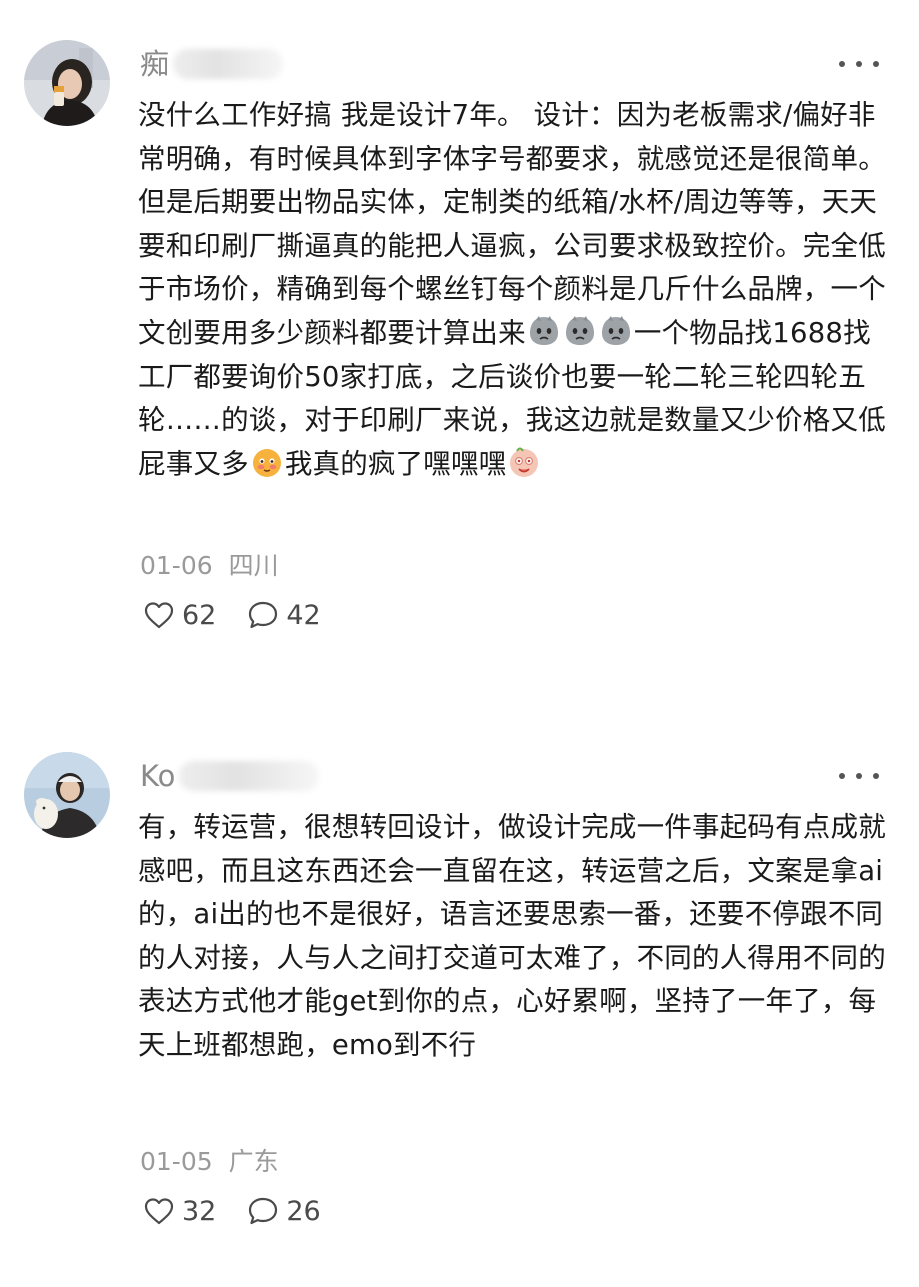  I want to click on username: Ko, so click(230, 774).